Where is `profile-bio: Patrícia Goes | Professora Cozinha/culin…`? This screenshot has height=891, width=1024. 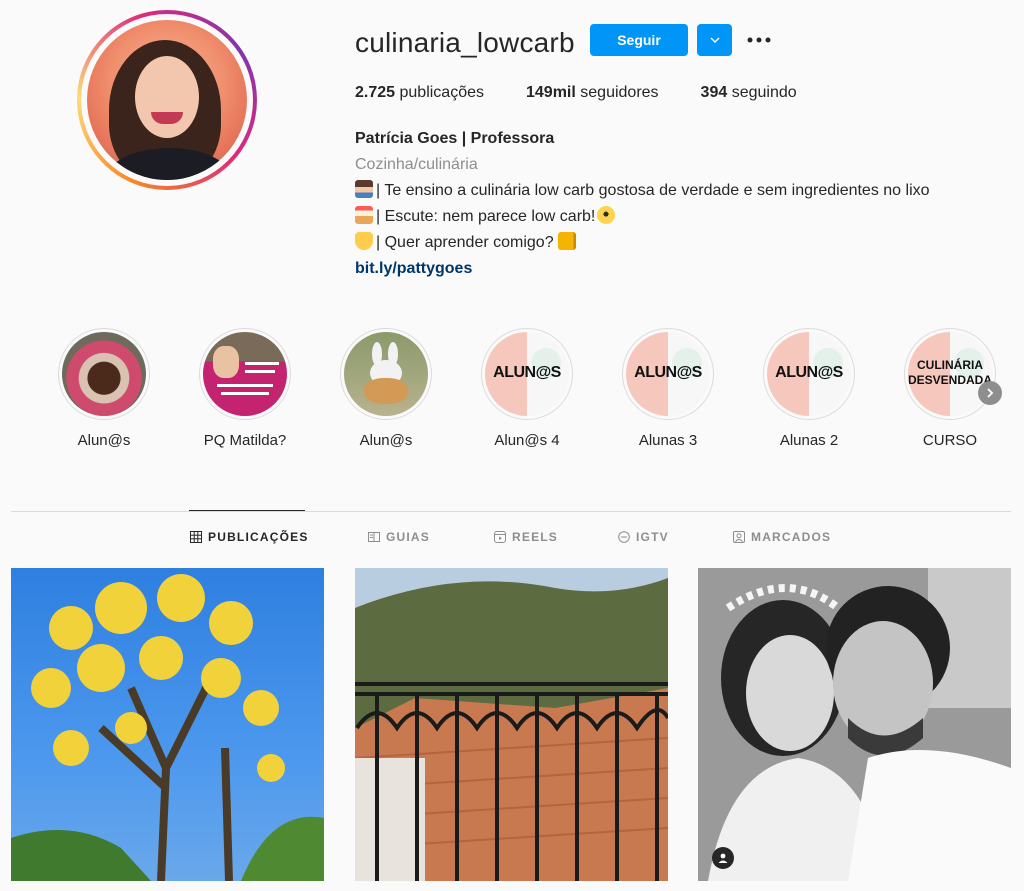 profile-bio: Patrícia Goes | Professora Cozinha/culin… is located at coordinates (642, 204).